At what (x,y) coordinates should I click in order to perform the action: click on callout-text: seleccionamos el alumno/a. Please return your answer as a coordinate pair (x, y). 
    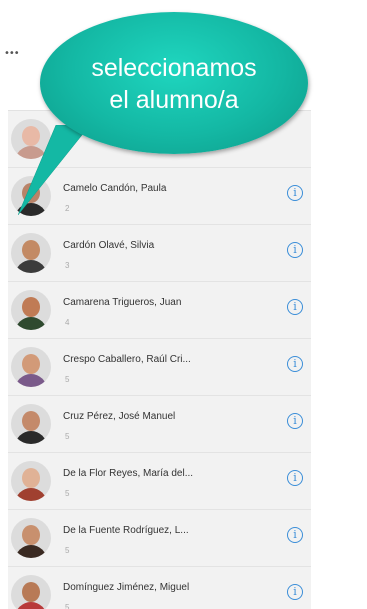
    Looking at the image, I should click on (174, 84).